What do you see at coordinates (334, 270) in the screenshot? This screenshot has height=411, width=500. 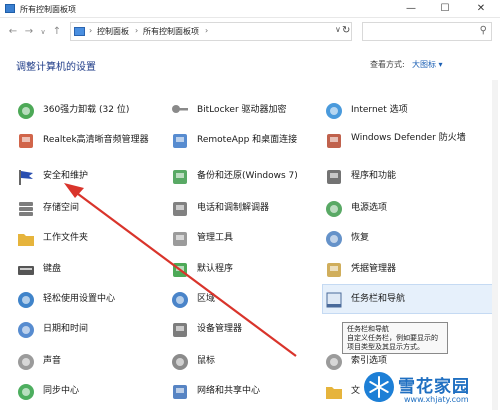 I see `credential-icon` at bounding box center [334, 270].